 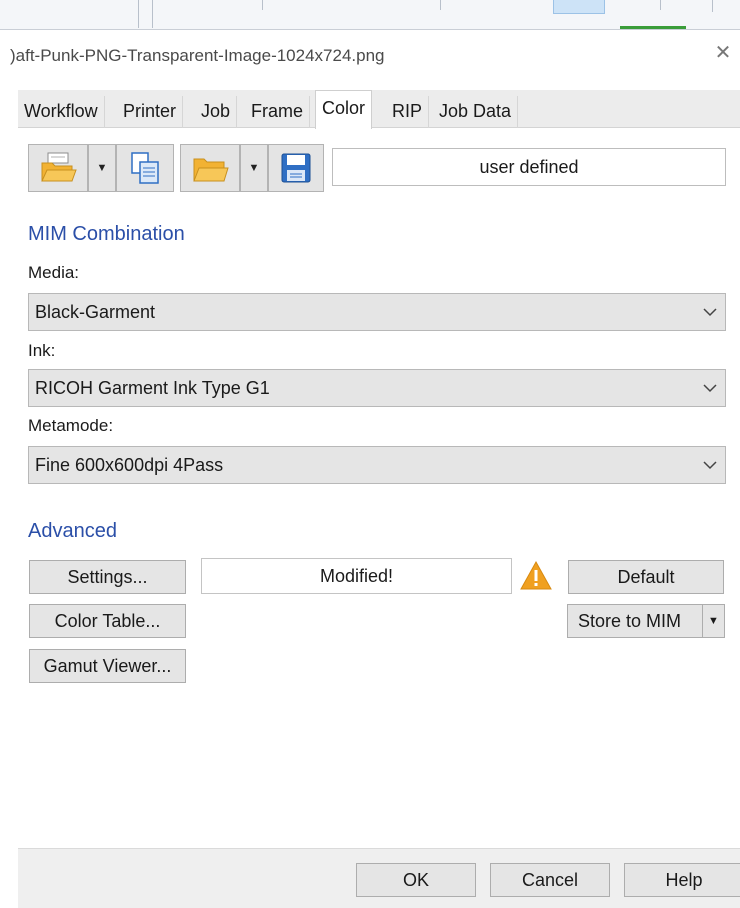 I want to click on media-value: Black-Garment, so click(x=95, y=312).